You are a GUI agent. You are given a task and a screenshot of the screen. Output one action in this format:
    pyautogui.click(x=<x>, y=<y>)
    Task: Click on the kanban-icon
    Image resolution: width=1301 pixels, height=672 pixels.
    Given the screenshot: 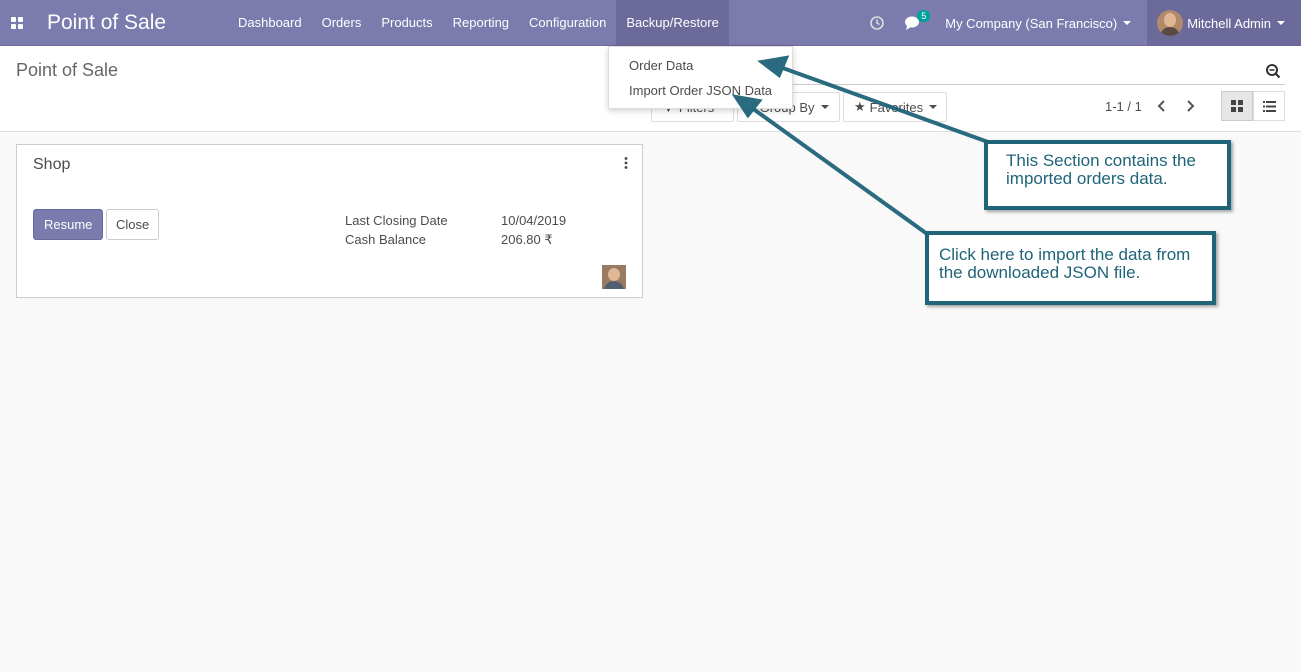 What is the action you would take?
    pyautogui.click(x=1237, y=106)
    